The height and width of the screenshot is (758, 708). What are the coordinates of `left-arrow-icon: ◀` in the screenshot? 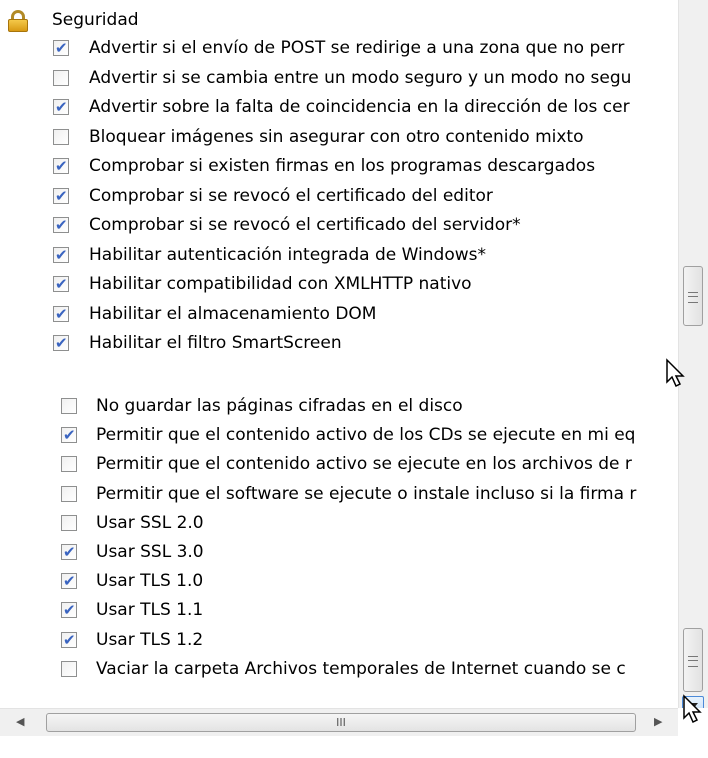 It's located at (20, 722).